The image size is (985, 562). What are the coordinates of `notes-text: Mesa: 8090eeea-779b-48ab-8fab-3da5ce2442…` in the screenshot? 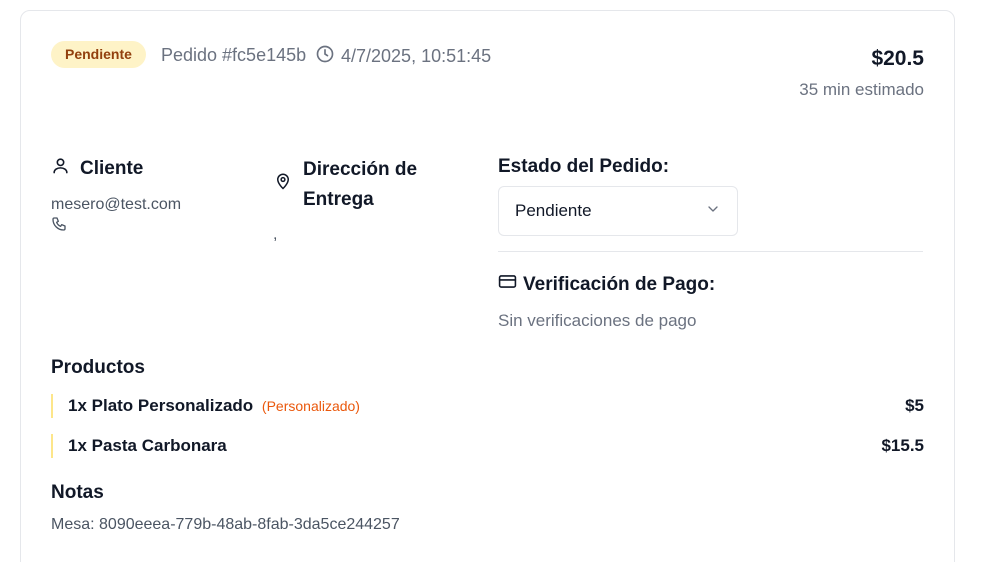 It's located at (225, 524).